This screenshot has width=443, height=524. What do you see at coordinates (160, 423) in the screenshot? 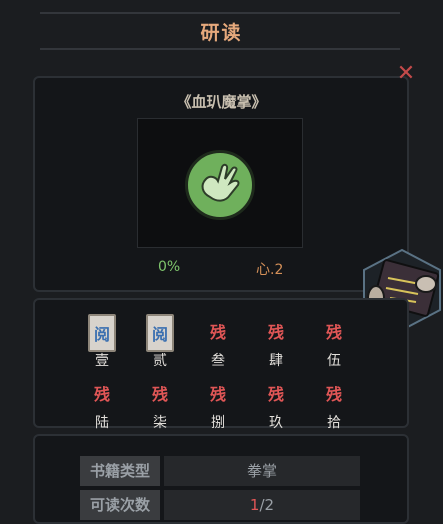
I see `chapter-label: 柒` at bounding box center [160, 423].